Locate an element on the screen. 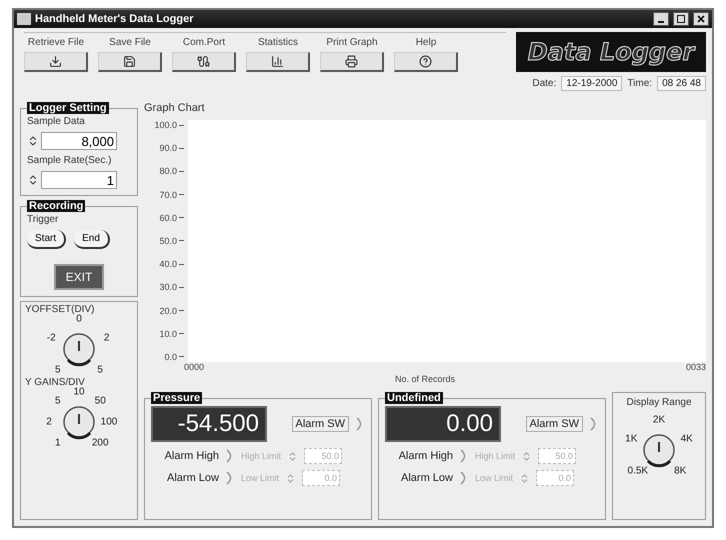  date-label: Date: is located at coordinates (544, 83).